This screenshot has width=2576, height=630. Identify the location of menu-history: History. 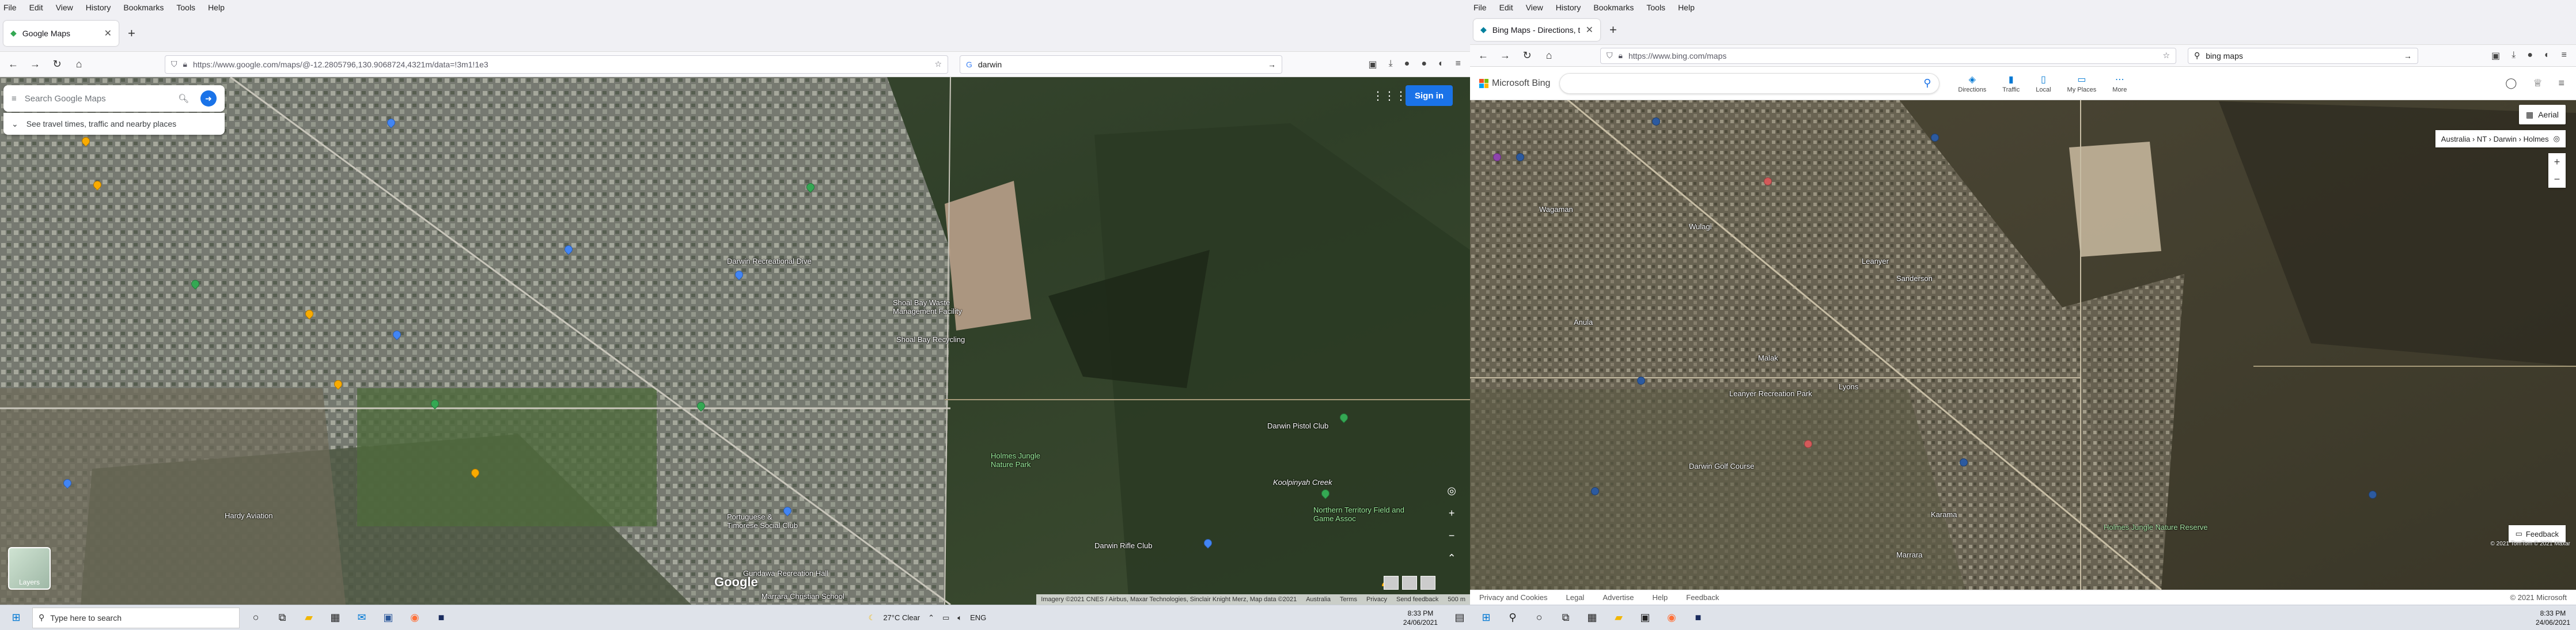
(1568, 7).